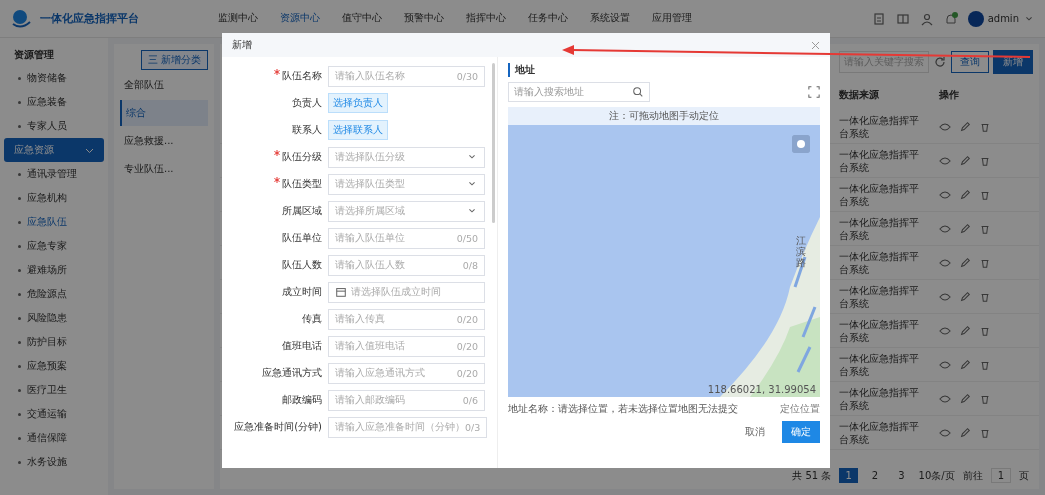  Describe the element at coordinates (875, 475) in the screenshot. I see `page-button: 2` at that location.